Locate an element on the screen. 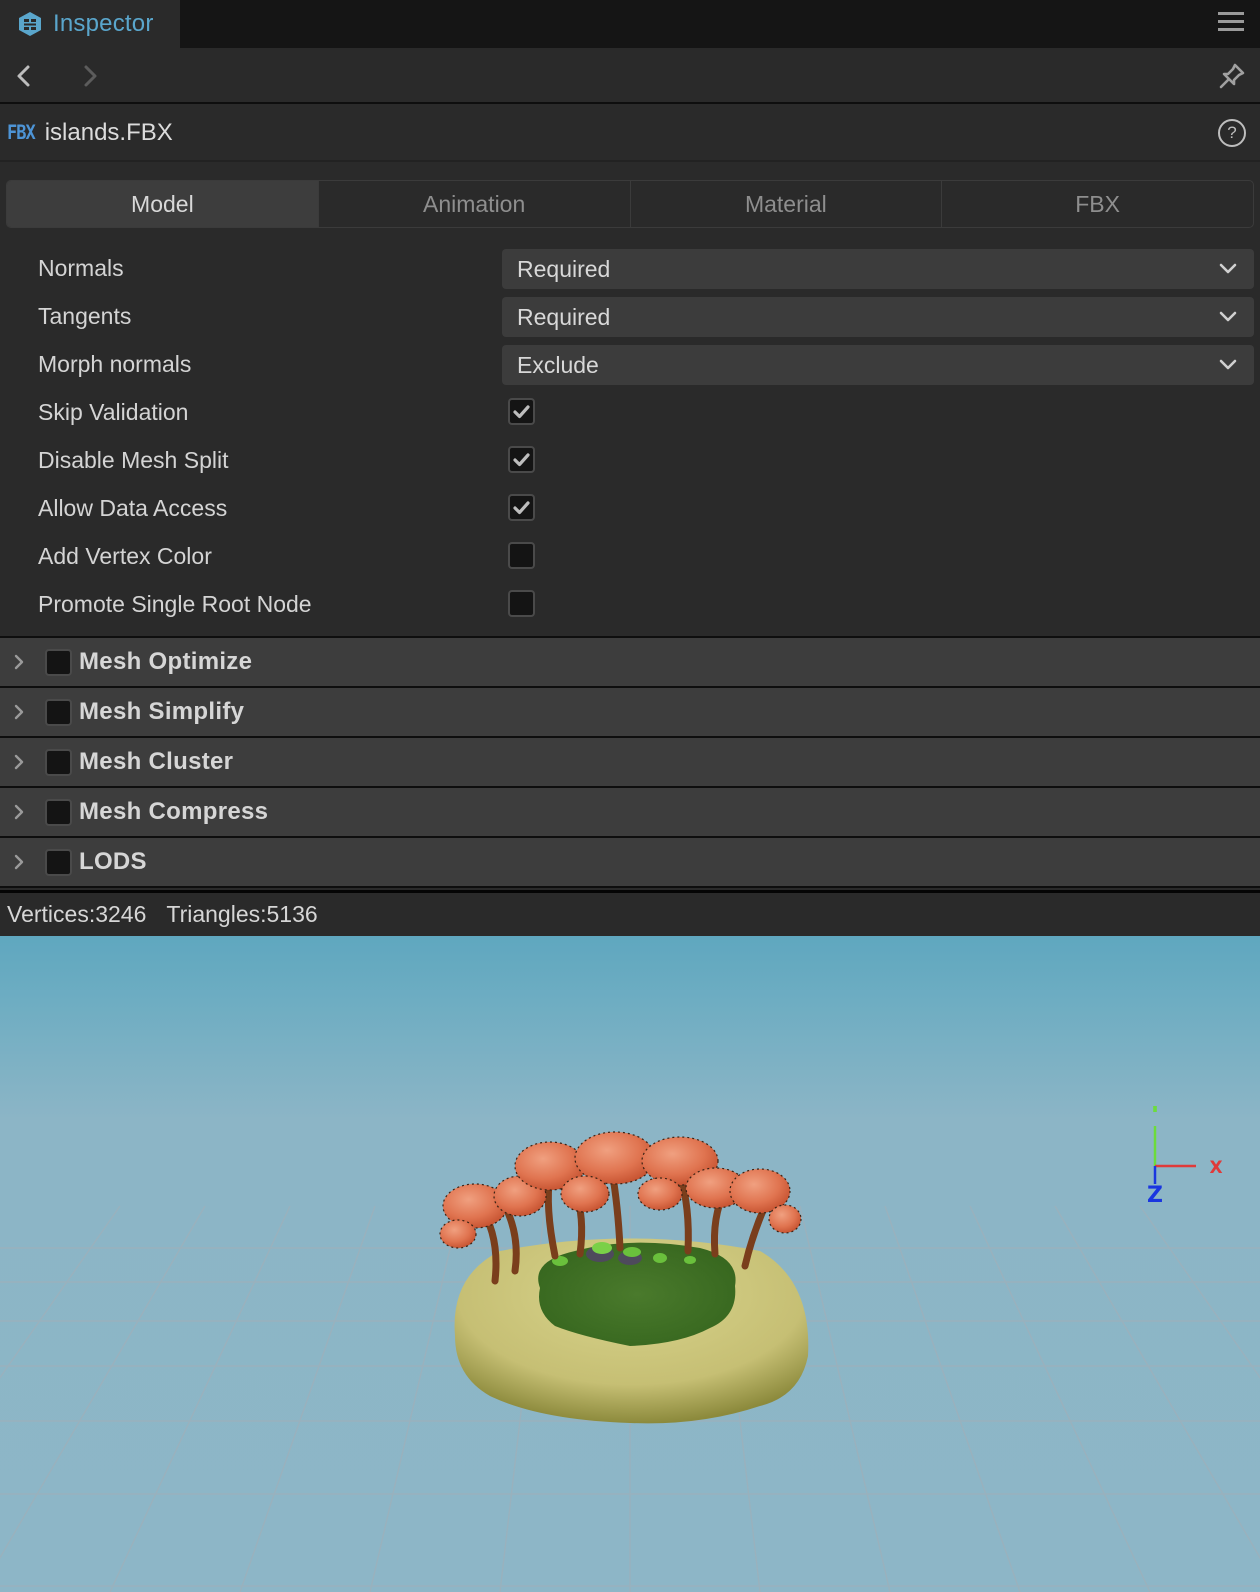  disable-mesh-split-label: Disable Mesh Split is located at coordinates (133, 460).